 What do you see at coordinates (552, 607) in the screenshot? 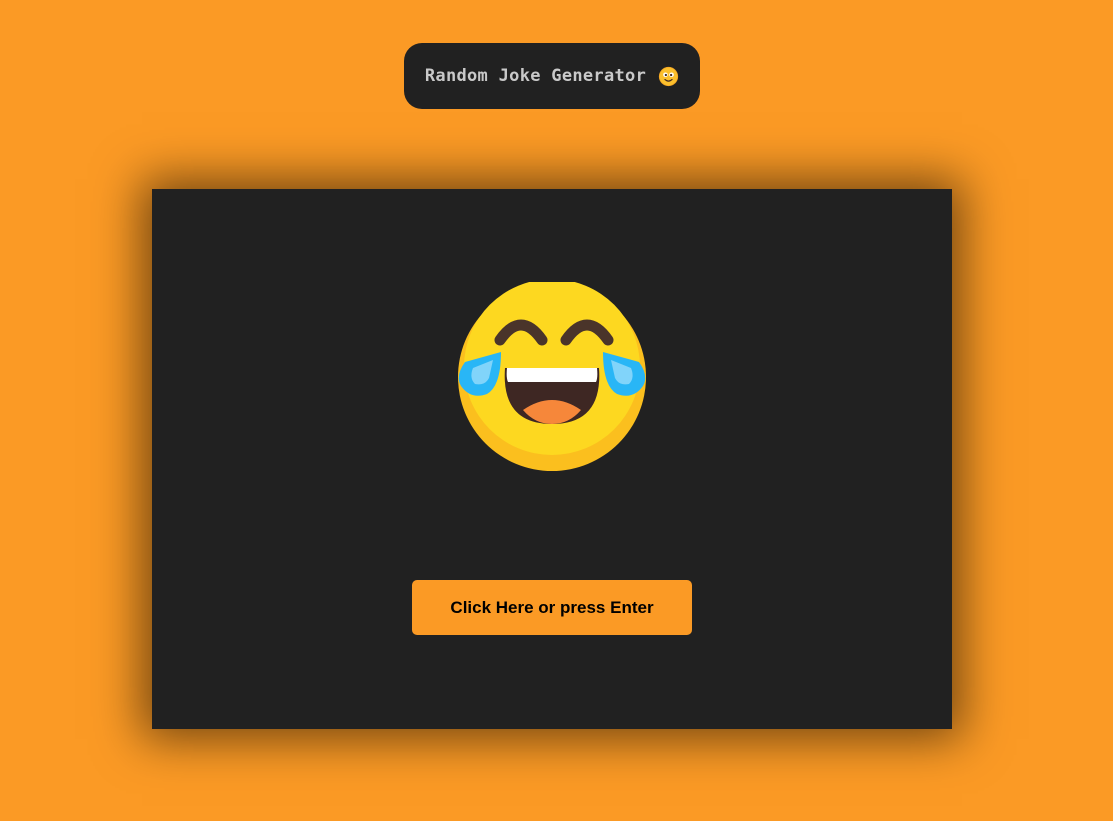
I see `get-joke-button: Click Here or press Enter` at bounding box center [552, 607].